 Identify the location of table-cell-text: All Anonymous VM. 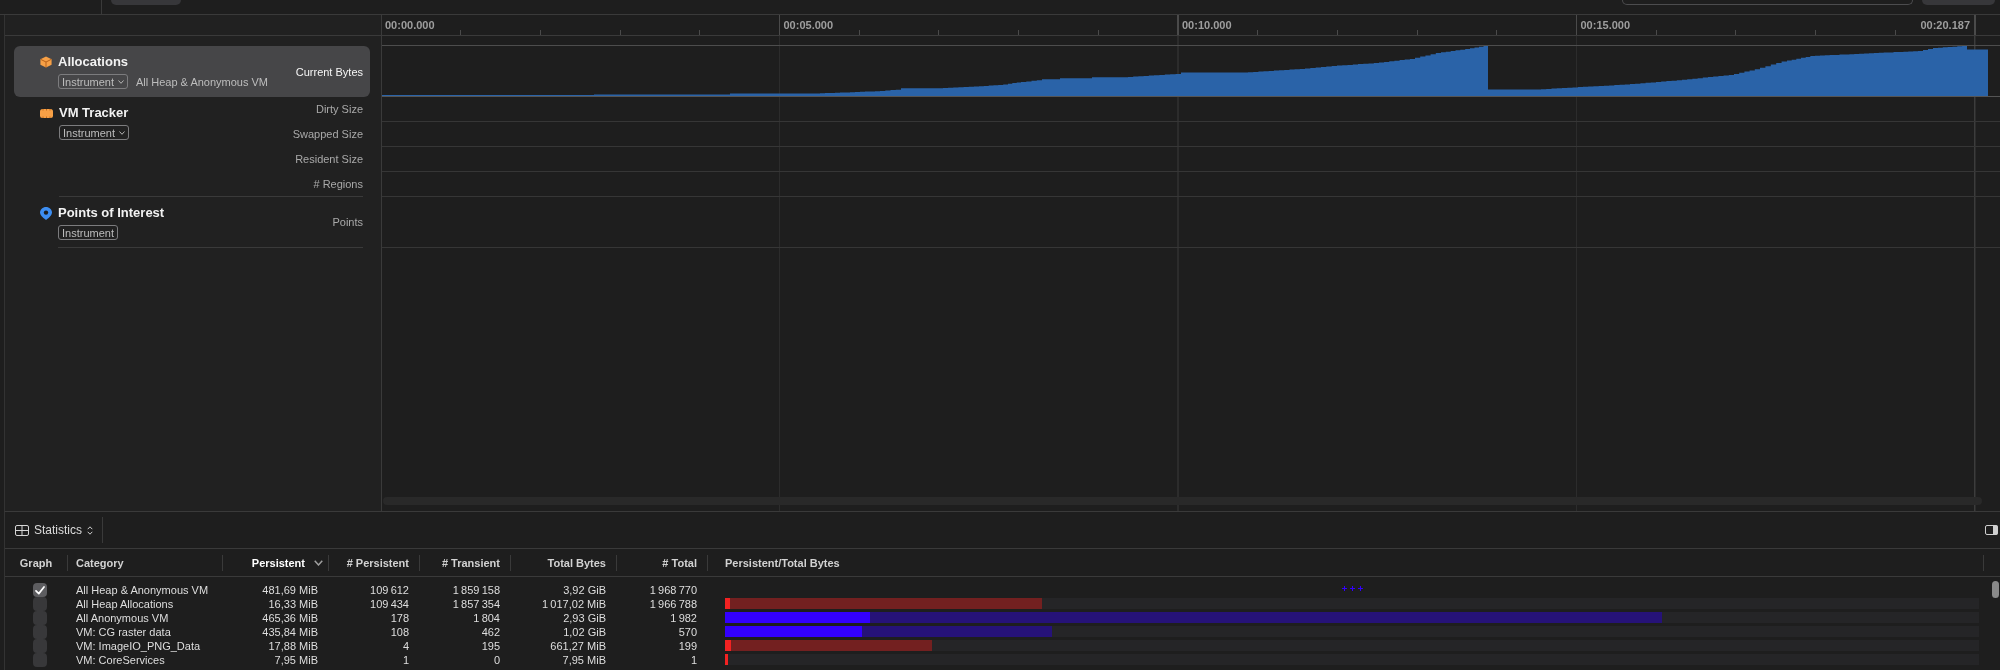
(122, 618).